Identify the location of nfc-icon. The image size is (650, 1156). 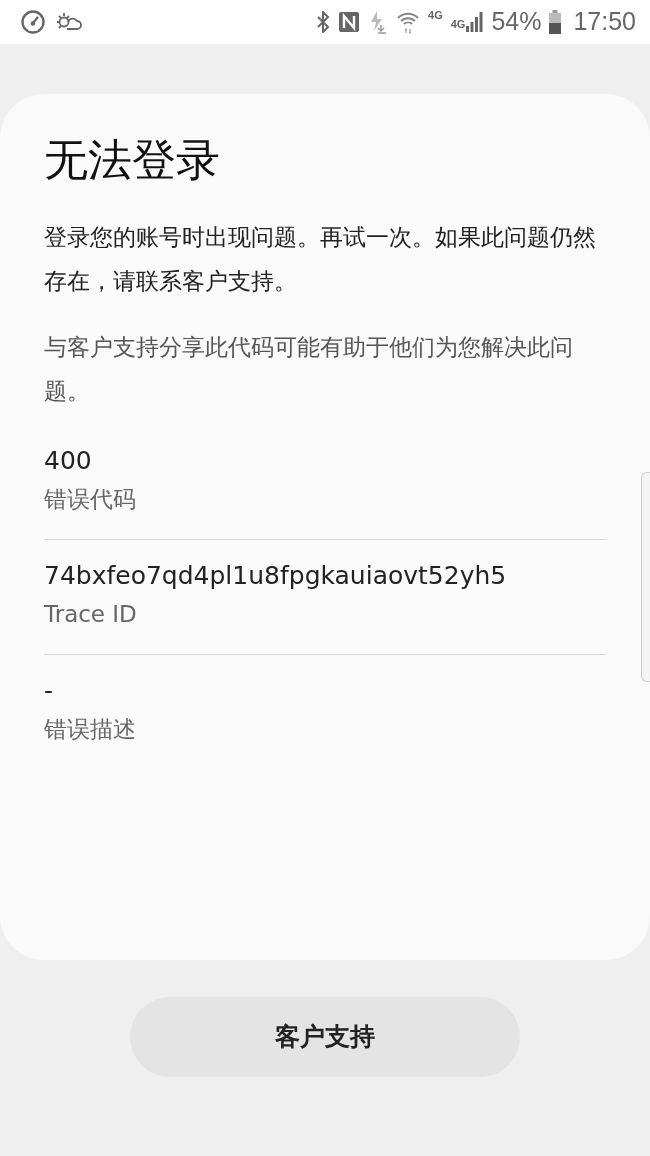
(349, 22).